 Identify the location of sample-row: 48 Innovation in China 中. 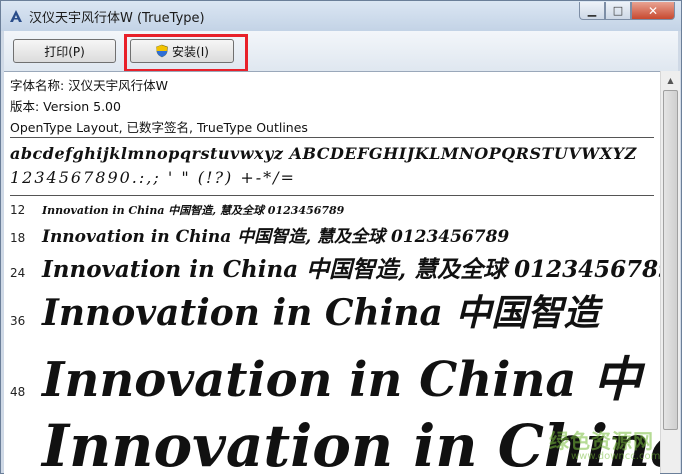
(325, 375).